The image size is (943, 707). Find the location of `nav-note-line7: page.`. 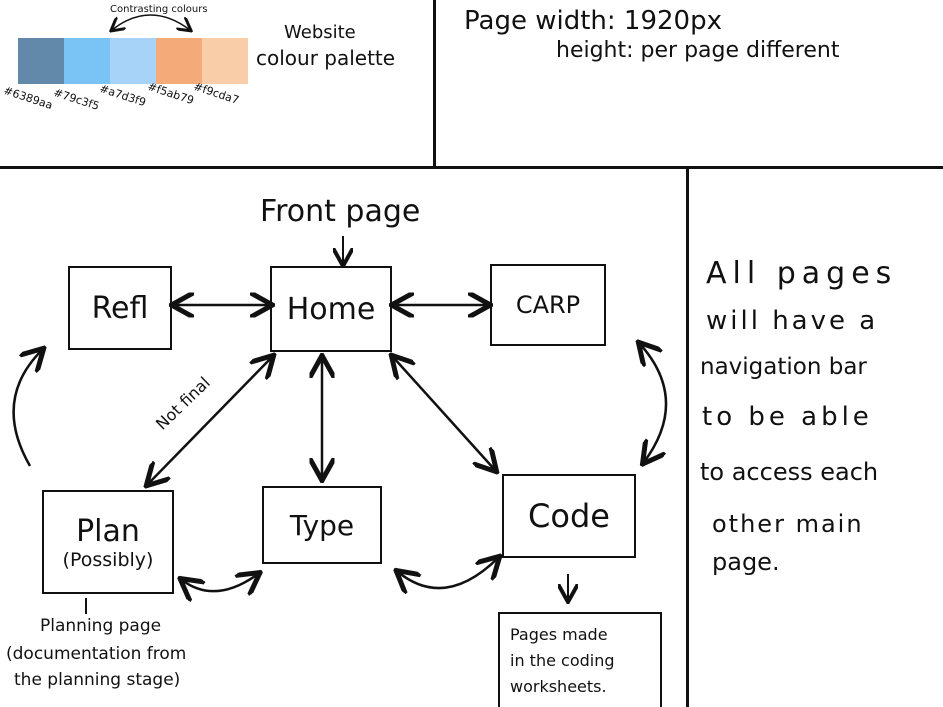

nav-note-line7: page. is located at coordinates (746, 562).